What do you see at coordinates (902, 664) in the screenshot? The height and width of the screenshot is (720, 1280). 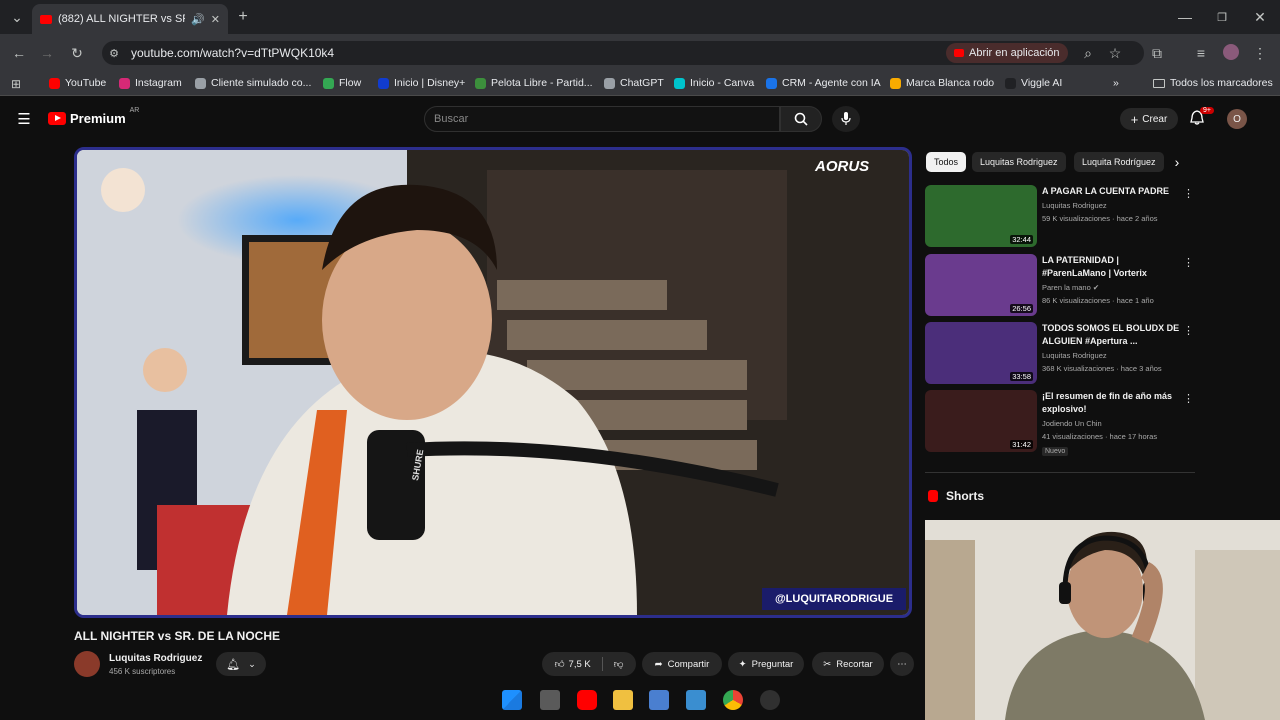 I see `more-actions-button: ⋯` at bounding box center [902, 664].